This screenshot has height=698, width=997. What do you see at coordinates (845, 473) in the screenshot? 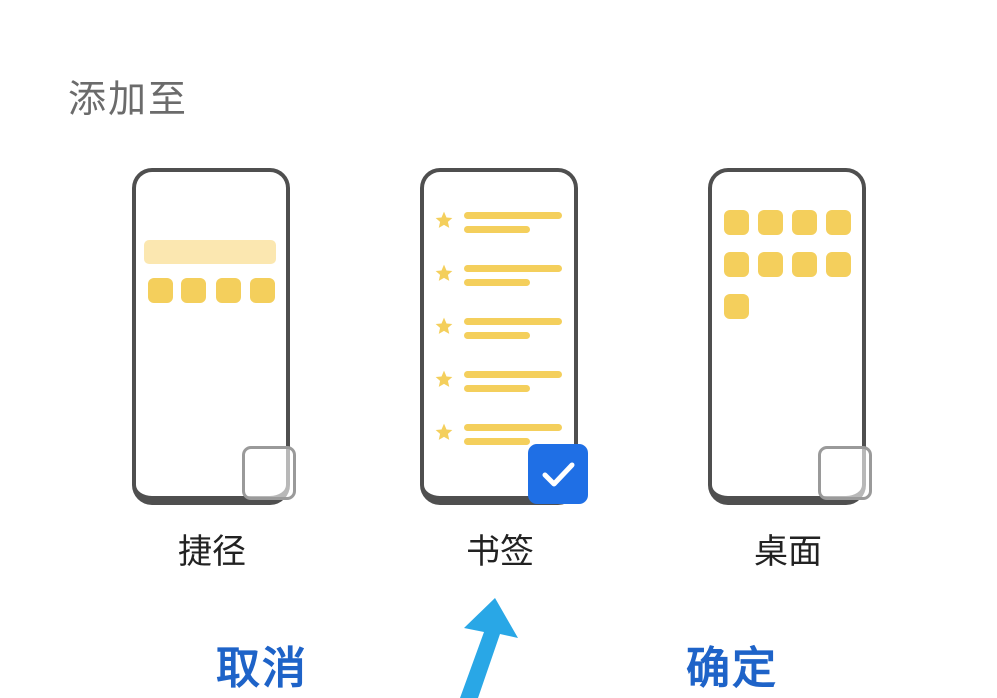
I see `desktop-checkbox` at bounding box center [845, 473].